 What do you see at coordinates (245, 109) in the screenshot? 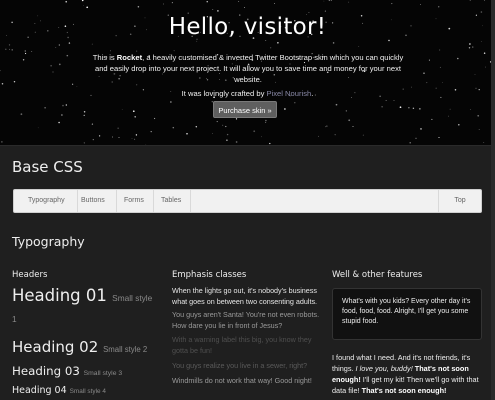
I see `purchase-skin-button: Purchase skin »` at bounding box center [245, 109].